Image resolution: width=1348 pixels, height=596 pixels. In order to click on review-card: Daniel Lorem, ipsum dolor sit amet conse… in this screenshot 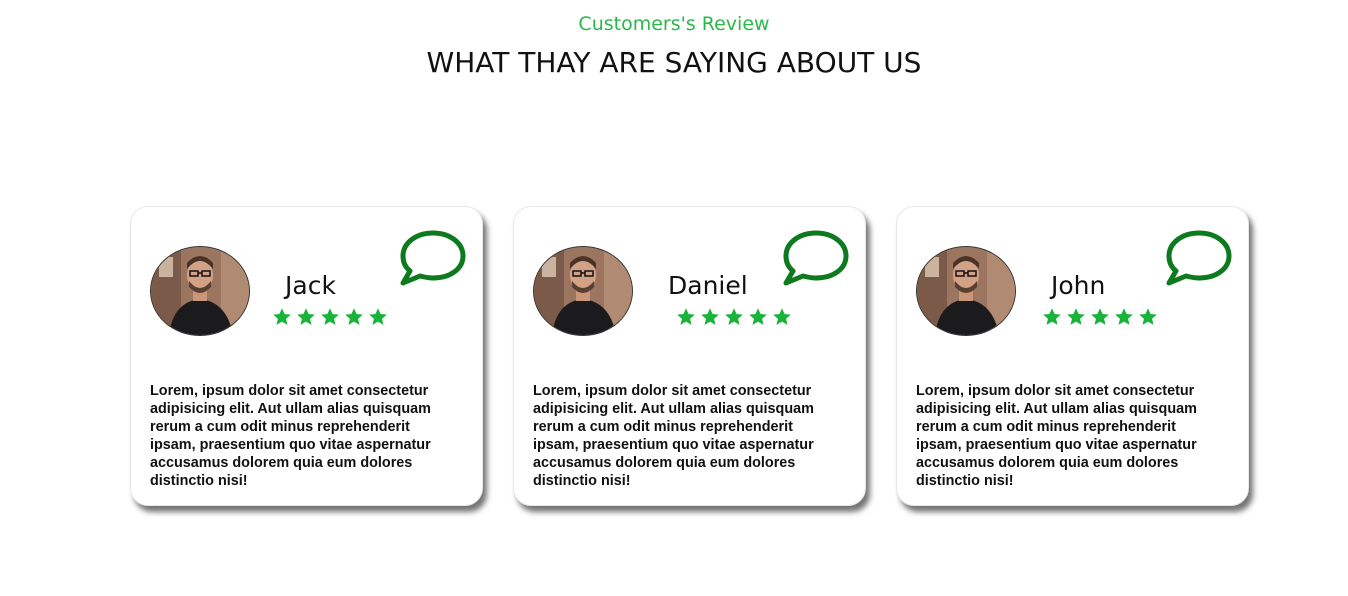, I will do `click(689, 356)`.